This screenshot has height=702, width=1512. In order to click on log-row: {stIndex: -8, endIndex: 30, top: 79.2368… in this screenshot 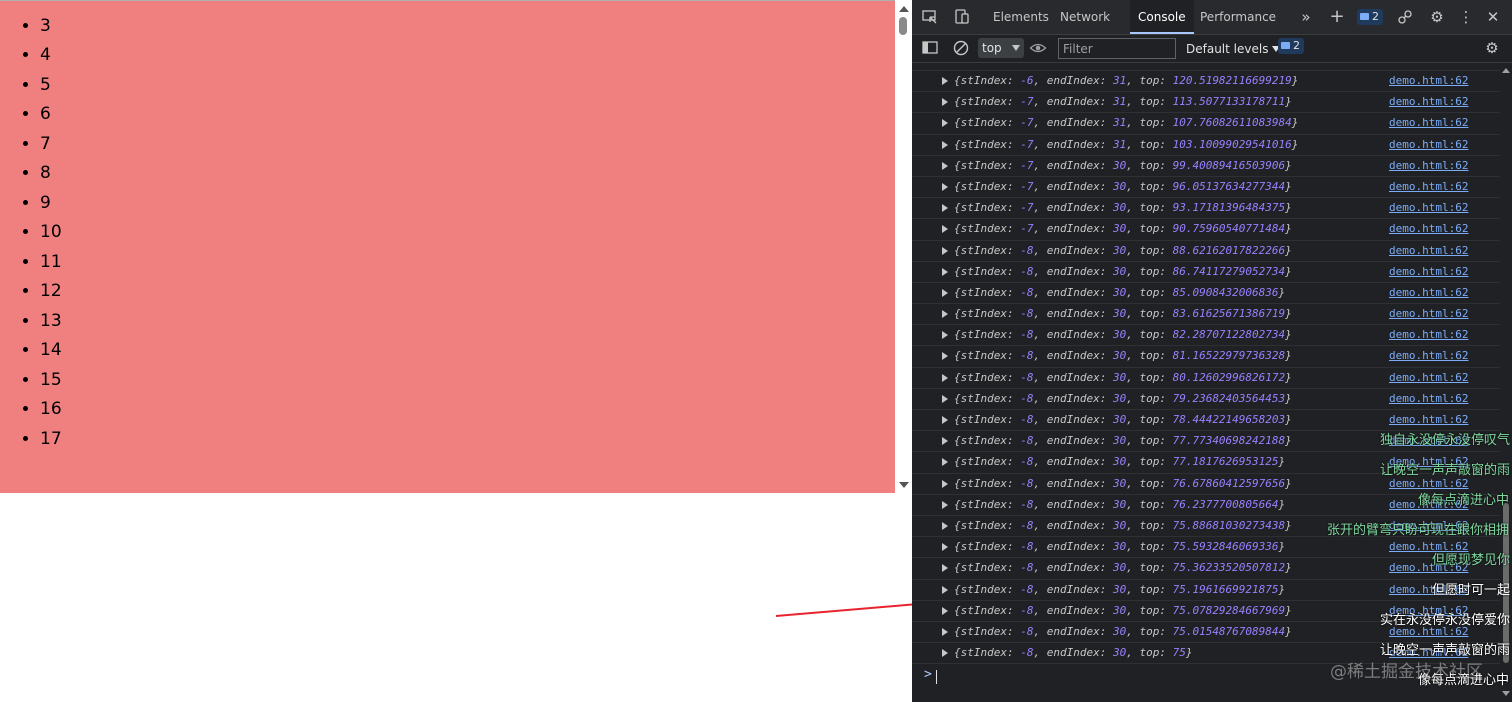, I will do `click(1206, 399)`.